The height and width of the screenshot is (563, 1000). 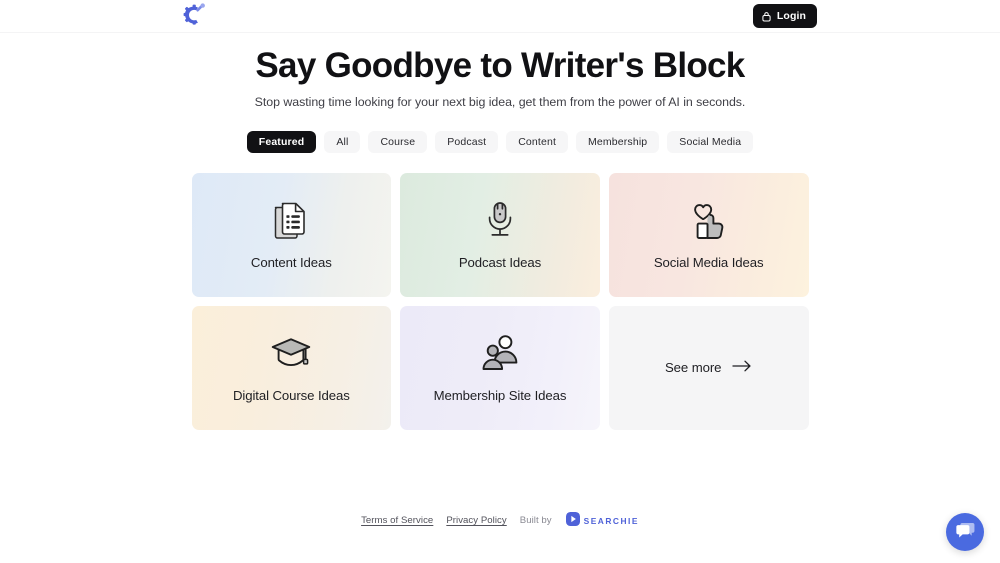 What do you see at coordinates (398, 141) in the screenshot?
I see `tab-course: Course` at bounding box center [398, 141].